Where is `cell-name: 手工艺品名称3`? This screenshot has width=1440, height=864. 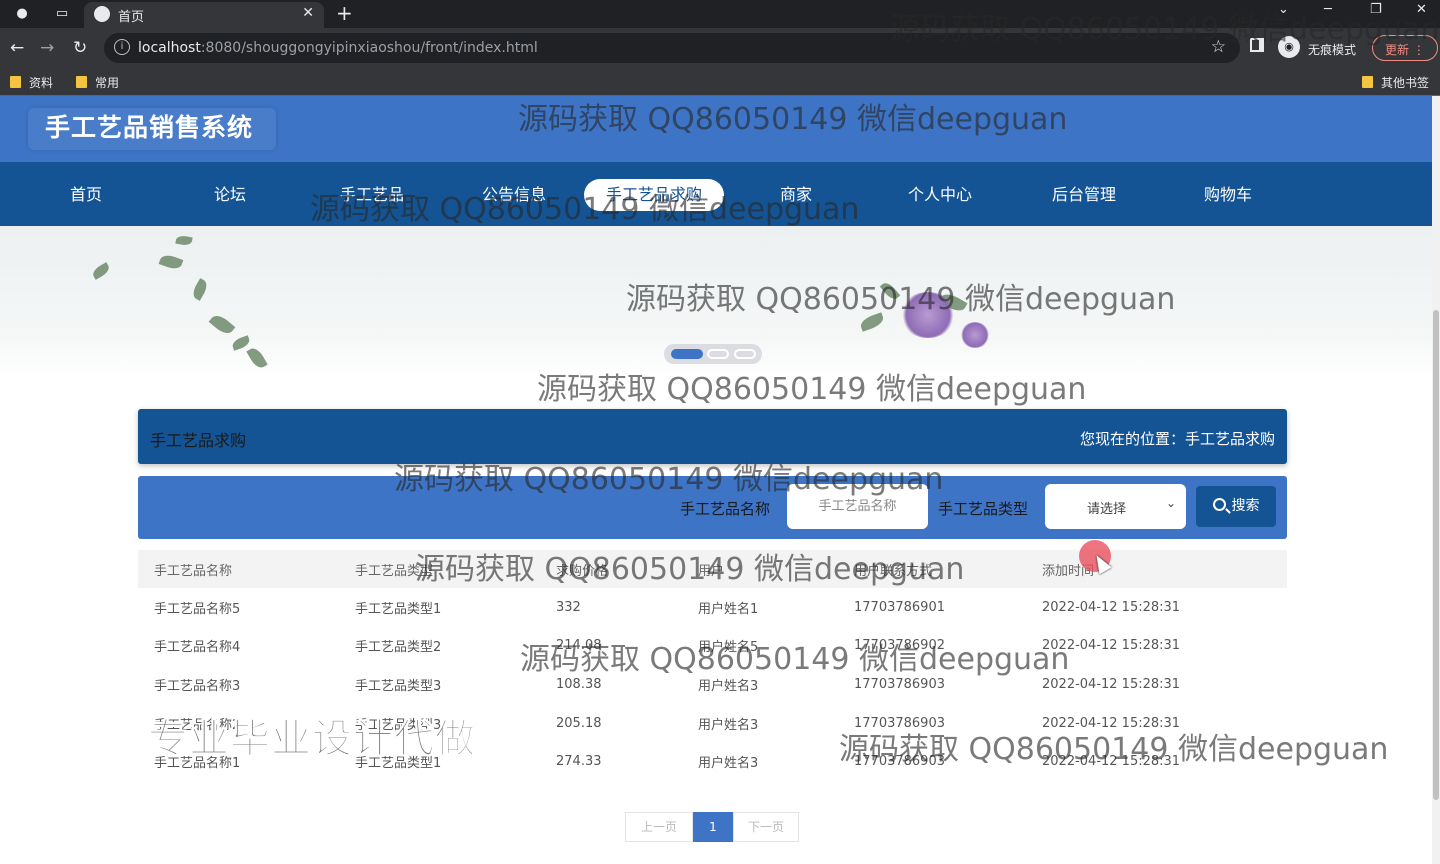 cell-name: 手工艺品名称3 is located at coordinates (197, 686).